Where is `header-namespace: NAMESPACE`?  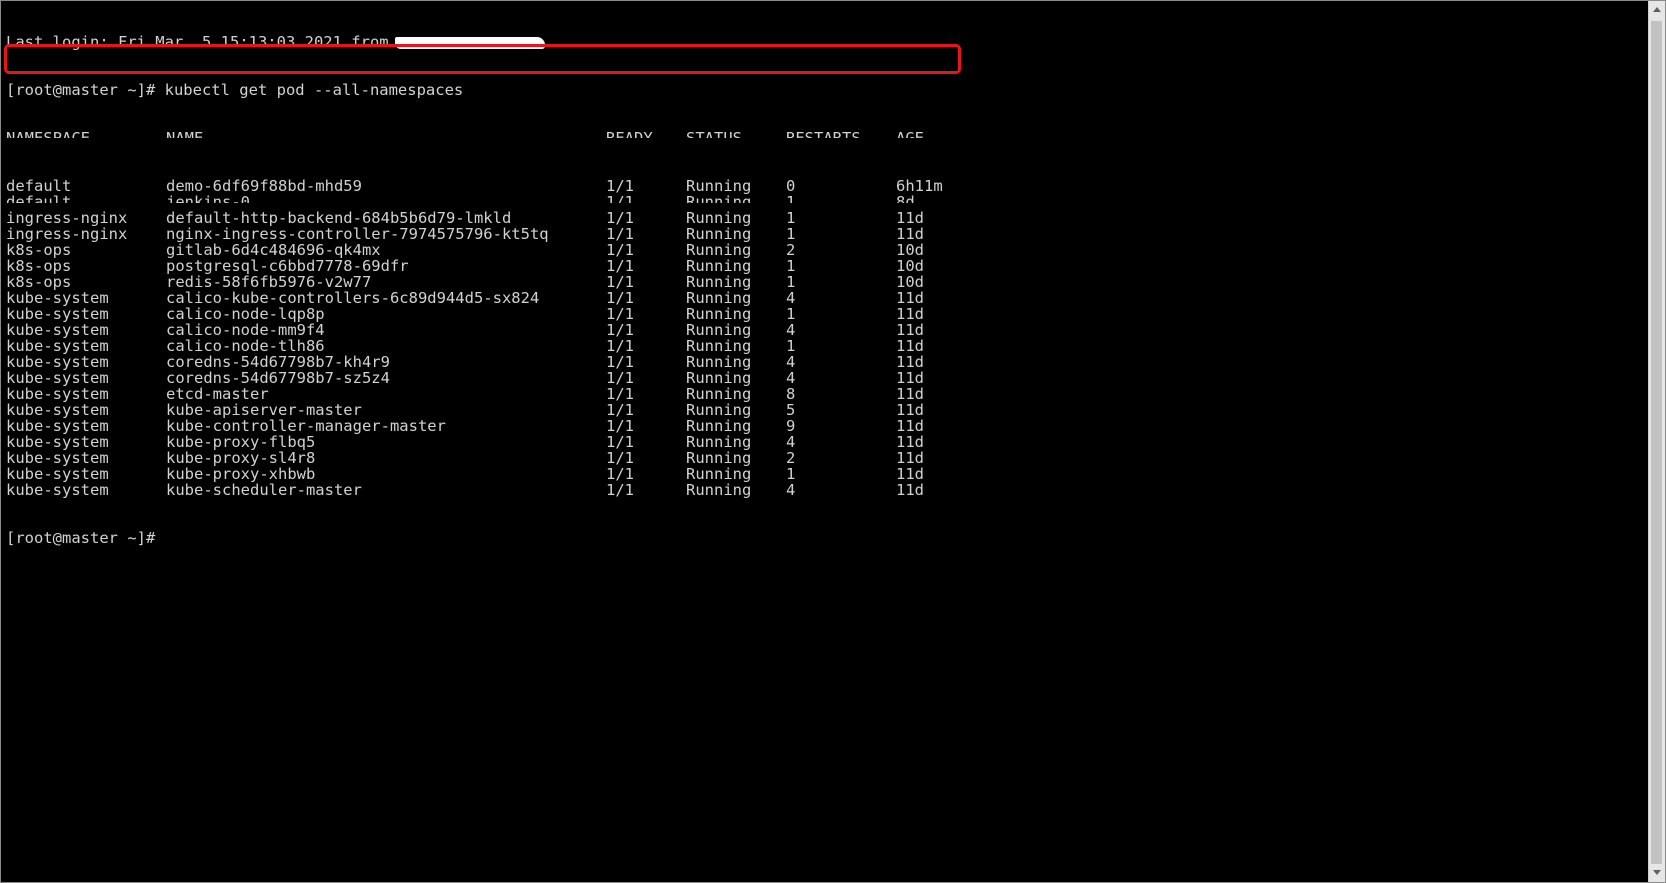
header-namespace: NAMESPACE is located at coordinates (48, 138).